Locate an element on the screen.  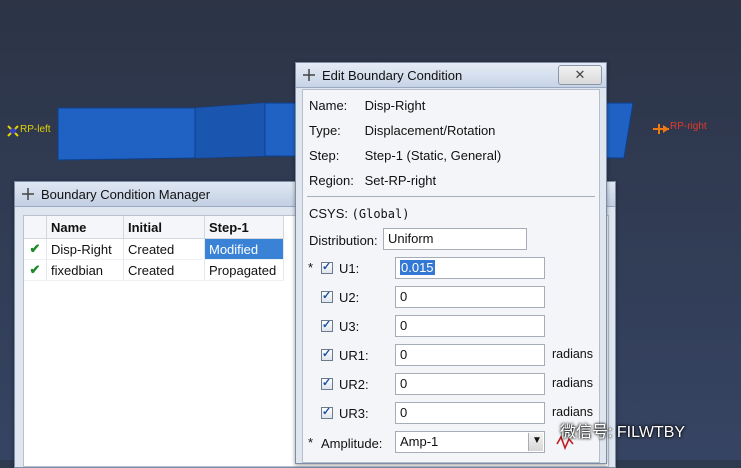
row-step1-selected: Modified is located at coordinates (244, 249).